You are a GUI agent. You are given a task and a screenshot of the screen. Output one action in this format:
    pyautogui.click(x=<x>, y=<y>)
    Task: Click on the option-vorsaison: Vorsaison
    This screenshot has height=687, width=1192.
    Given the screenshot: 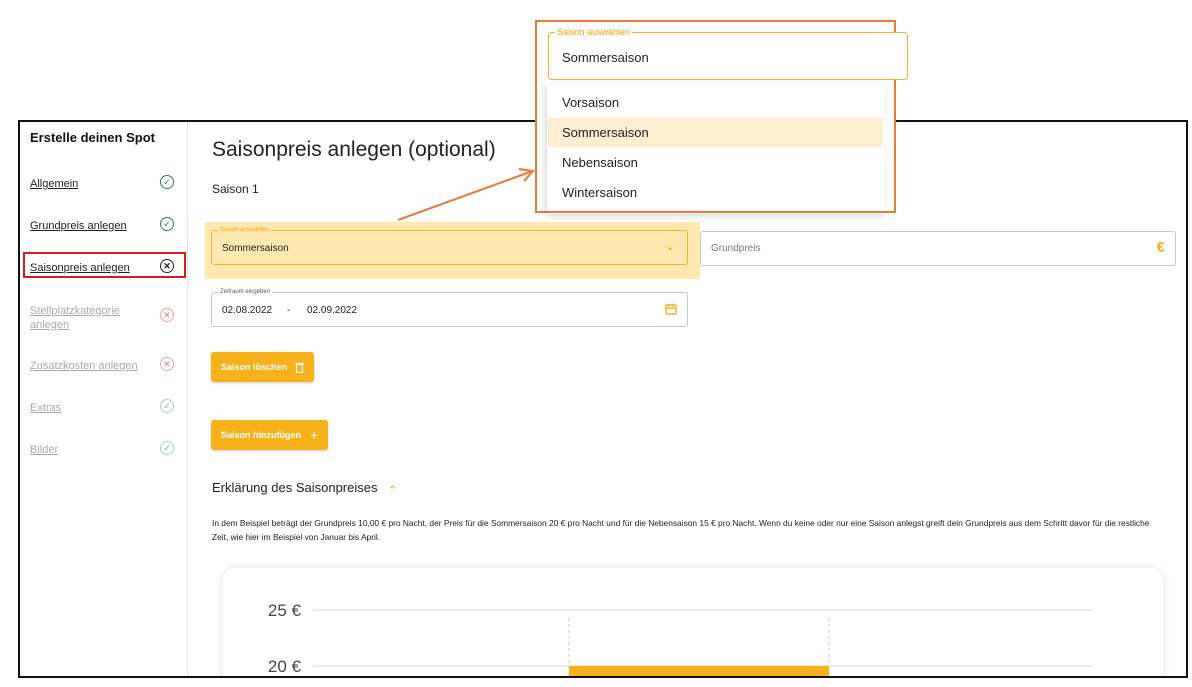 What is the action you would take?
    pyautogui.click(x=715, y=102)
    